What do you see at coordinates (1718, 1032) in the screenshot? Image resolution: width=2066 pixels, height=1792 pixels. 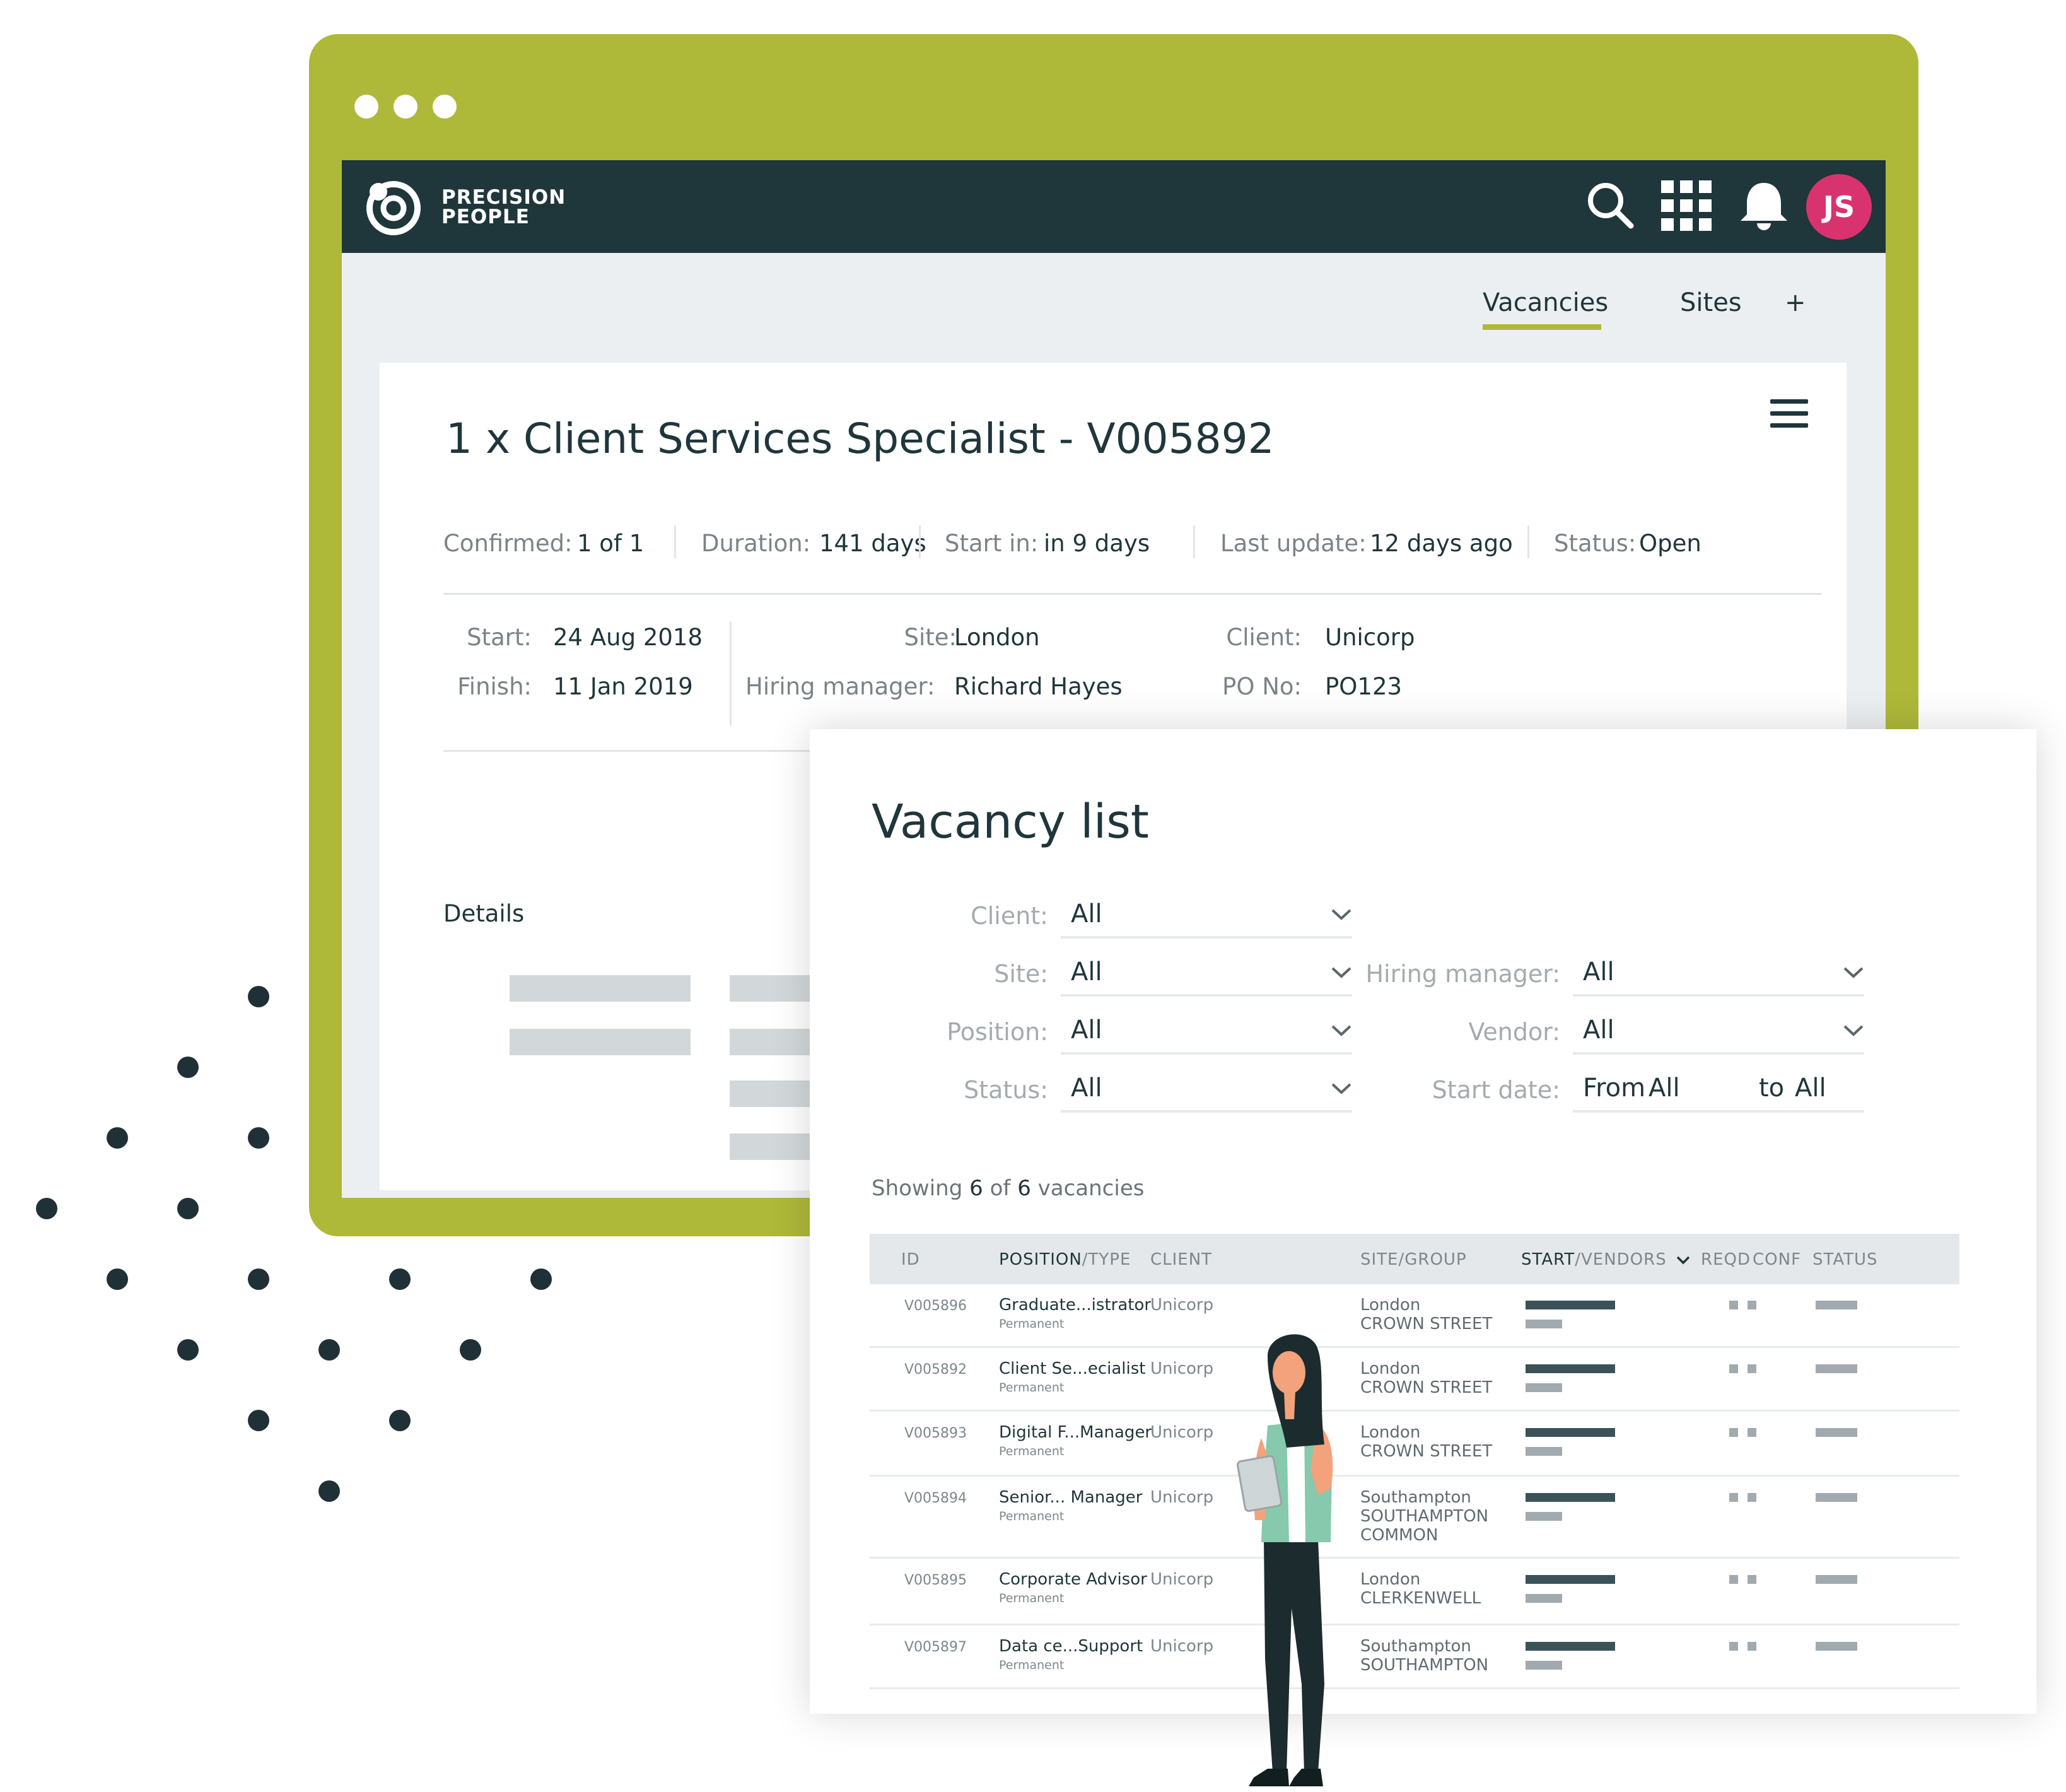 I see `vendor-filter-select: All` at bounding box center [1718, 1032].